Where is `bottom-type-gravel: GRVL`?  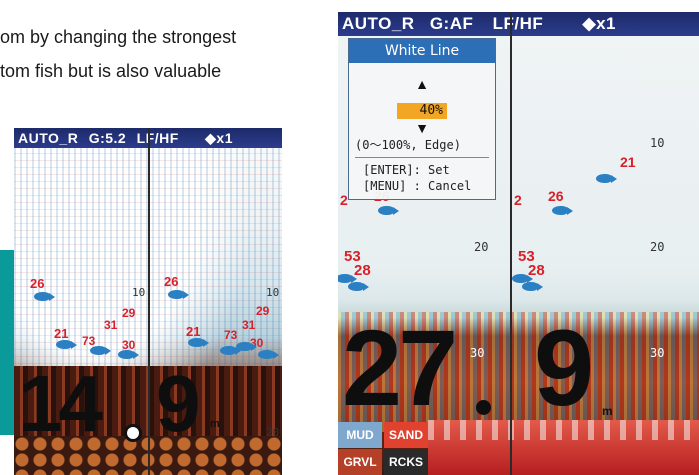 bottom-type-gravel: GRVL is located at coordinates (360, 462).